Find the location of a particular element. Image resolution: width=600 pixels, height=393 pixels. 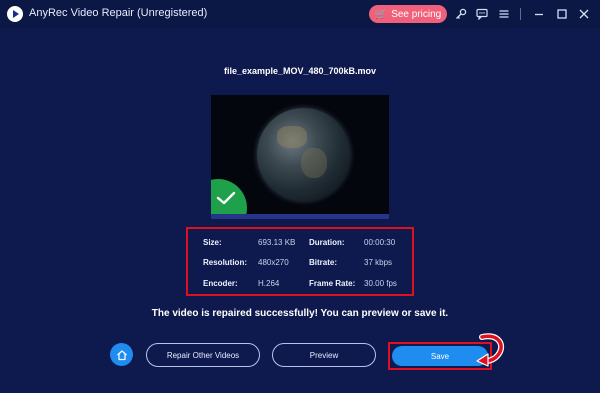

titlebar-divider is located at coordinates (520, 14).